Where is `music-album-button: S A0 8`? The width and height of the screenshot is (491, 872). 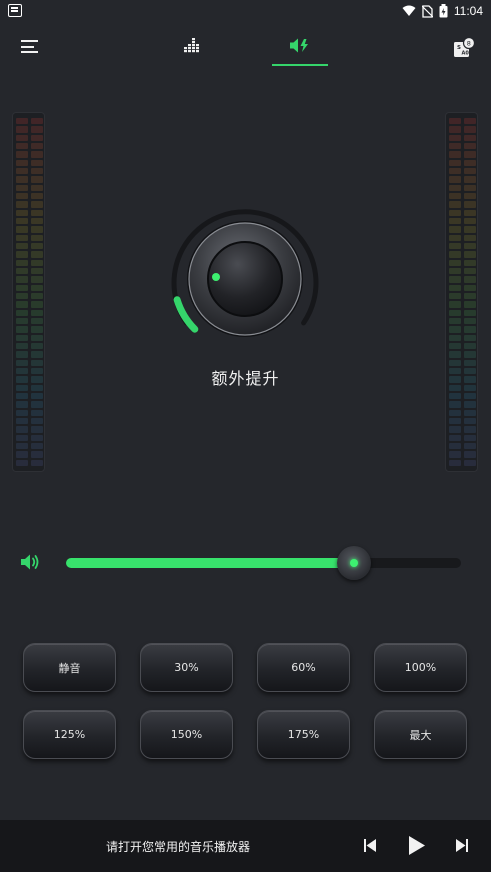 music-album-button: S A0 8 is located at coordinates (464, 49).